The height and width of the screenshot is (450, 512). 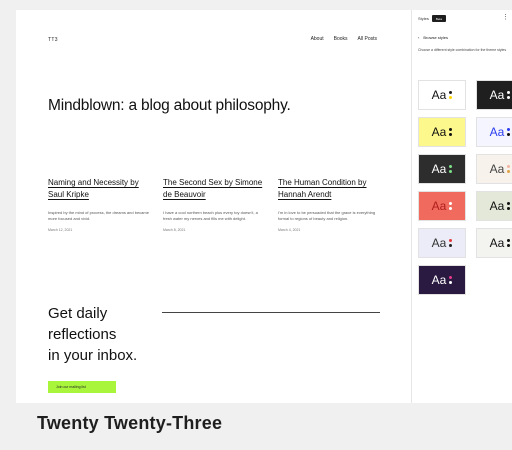 What do you see at coordinates (82, 334) in the screenshot?
I see `newsletter-line: reflections` at bounding box center [82, 334].